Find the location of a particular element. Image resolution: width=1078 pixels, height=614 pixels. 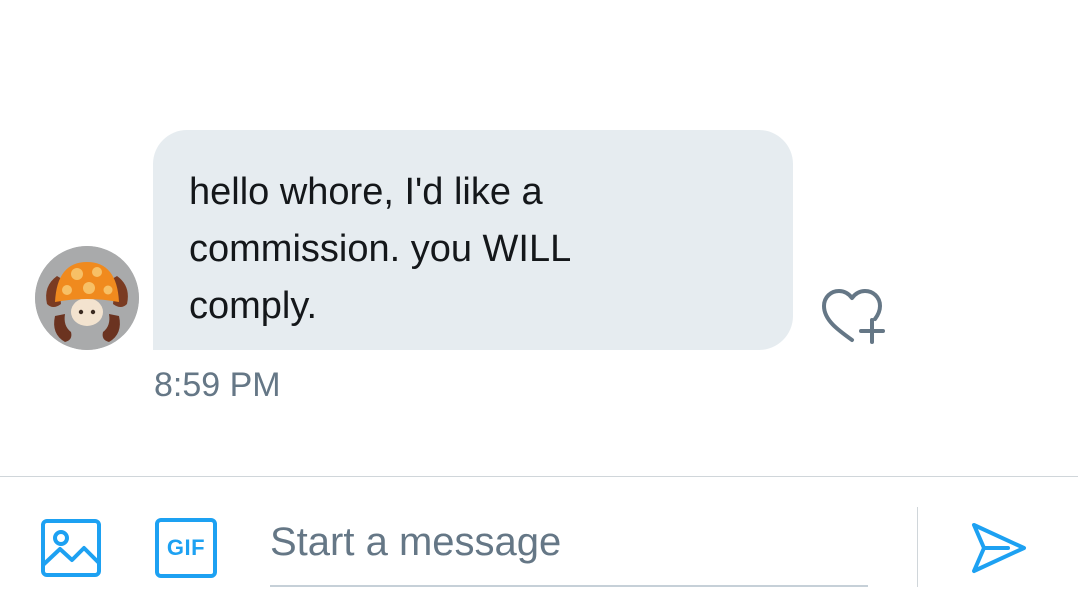

heart-plus-icon is located at coordinates (853, 317).